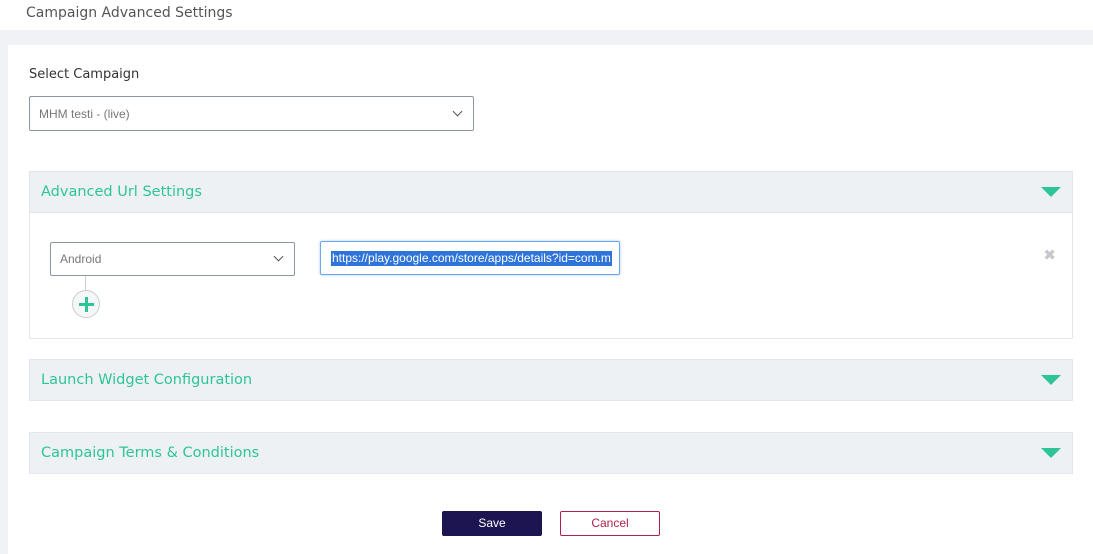  Describe the element at coordinates (551, 380) in the screenshot. I see `launch-widget-configuration-header: Launch Widget Configuration` at that location.